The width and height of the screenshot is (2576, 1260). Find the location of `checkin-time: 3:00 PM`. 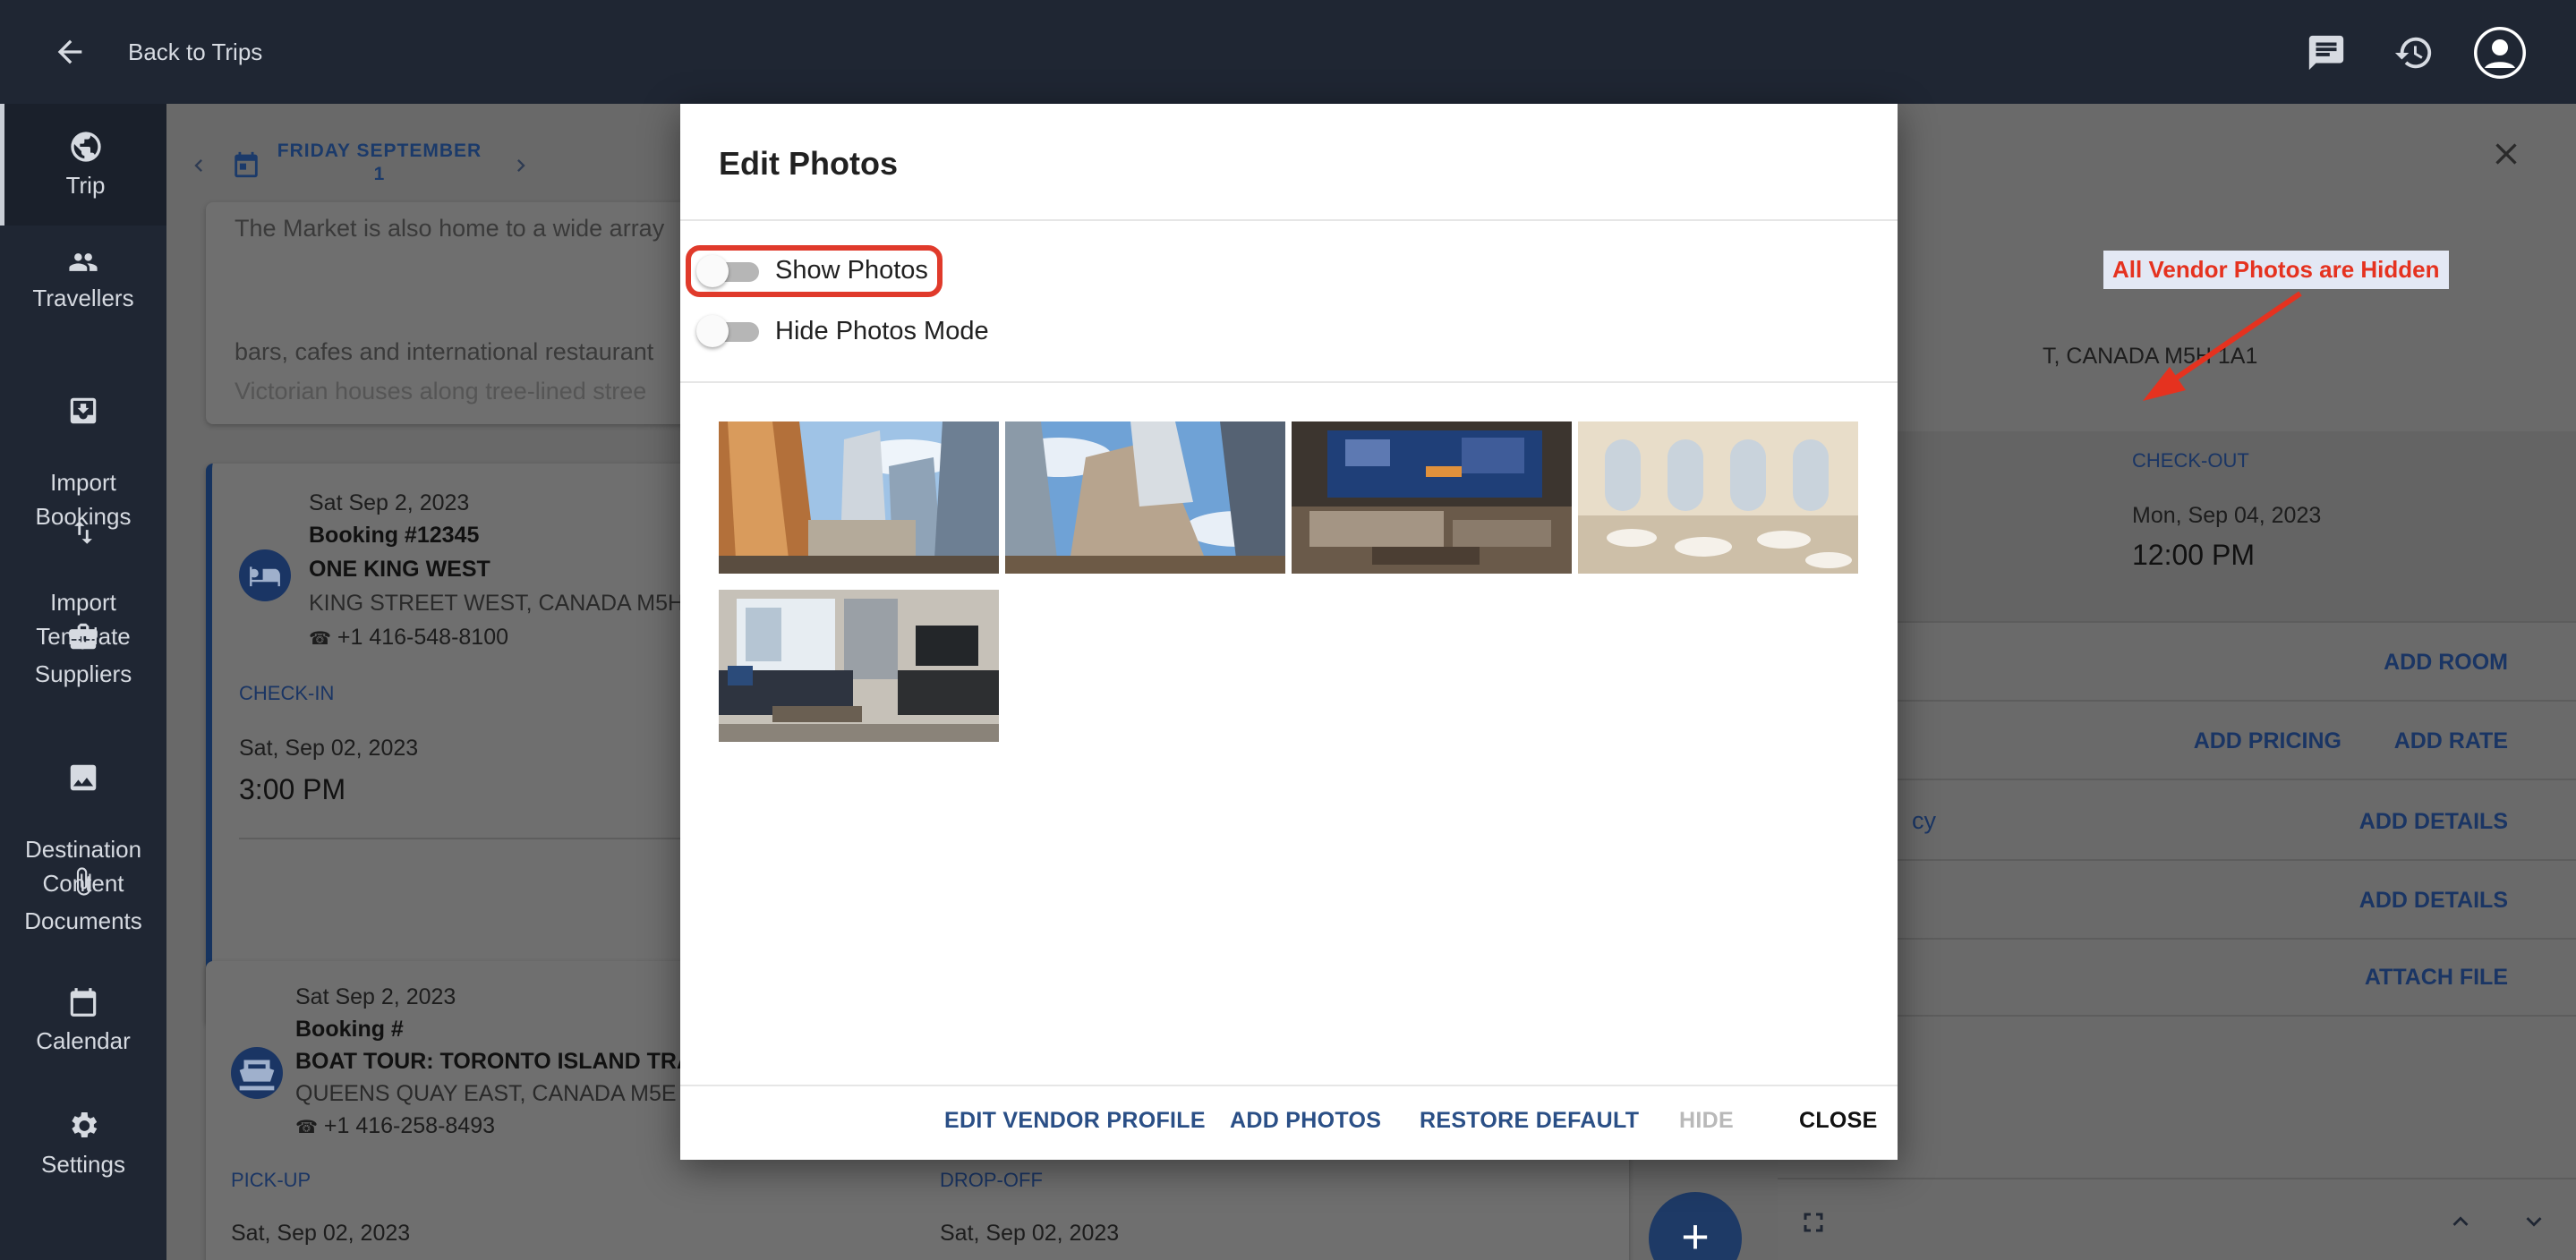

checkin-time: 3:00 PM is located at coordinates (292, 789).